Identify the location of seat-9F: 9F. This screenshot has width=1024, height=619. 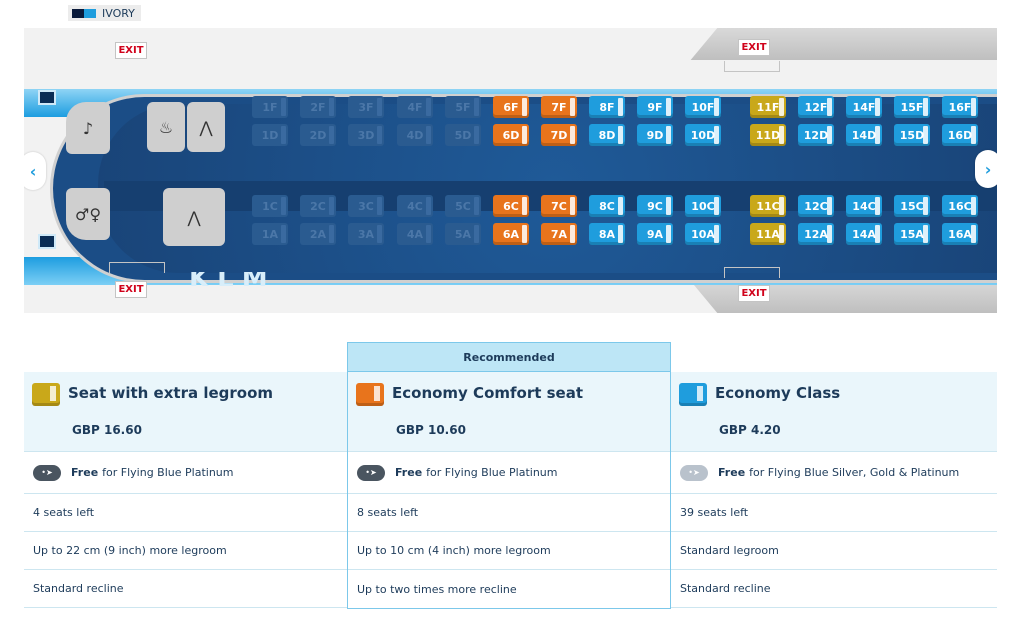
(655, 107).